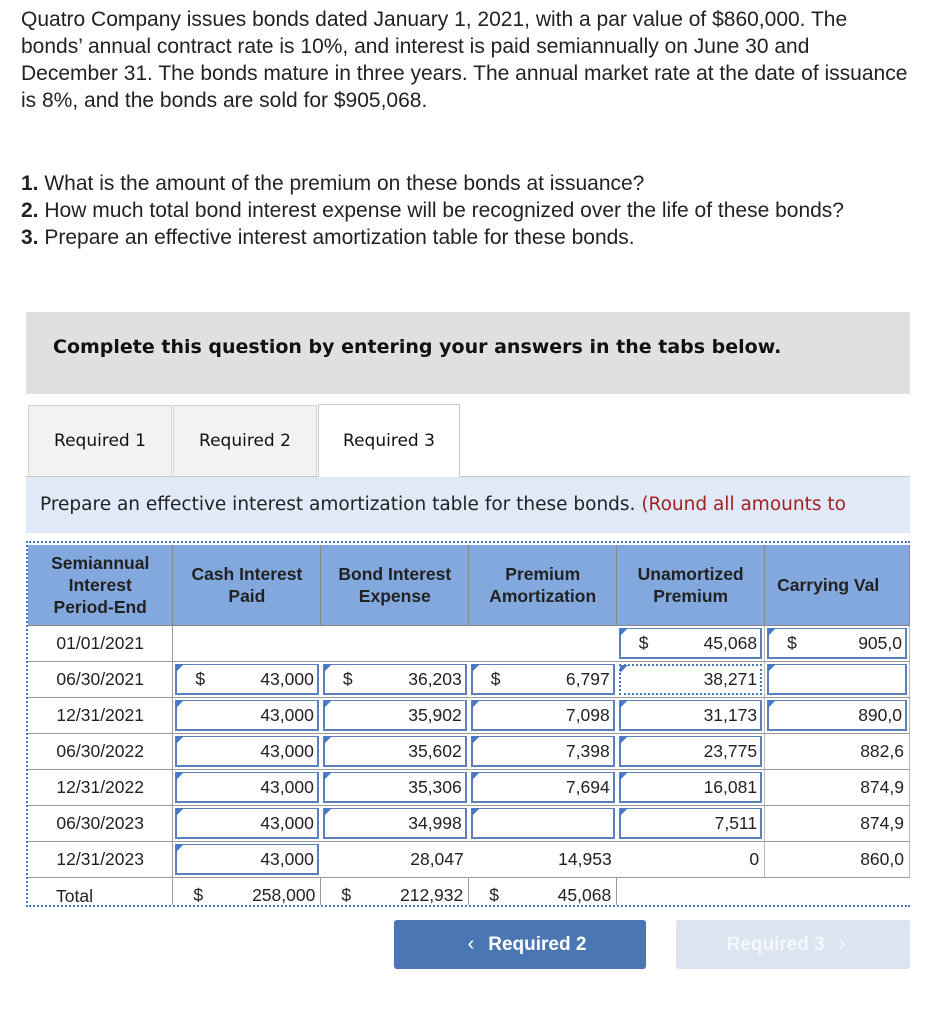  Describe the element at coordinates (775, 944) in the screenshot. I see `next-button-label: Required 3` at that location.